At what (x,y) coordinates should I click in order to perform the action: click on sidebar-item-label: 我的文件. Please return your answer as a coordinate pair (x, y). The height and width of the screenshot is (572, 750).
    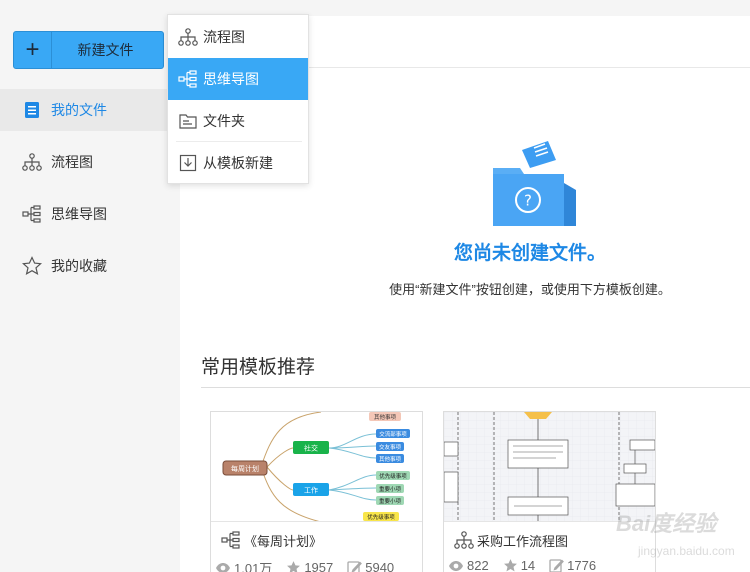
    Looking at the image, I should click on (79, 110).